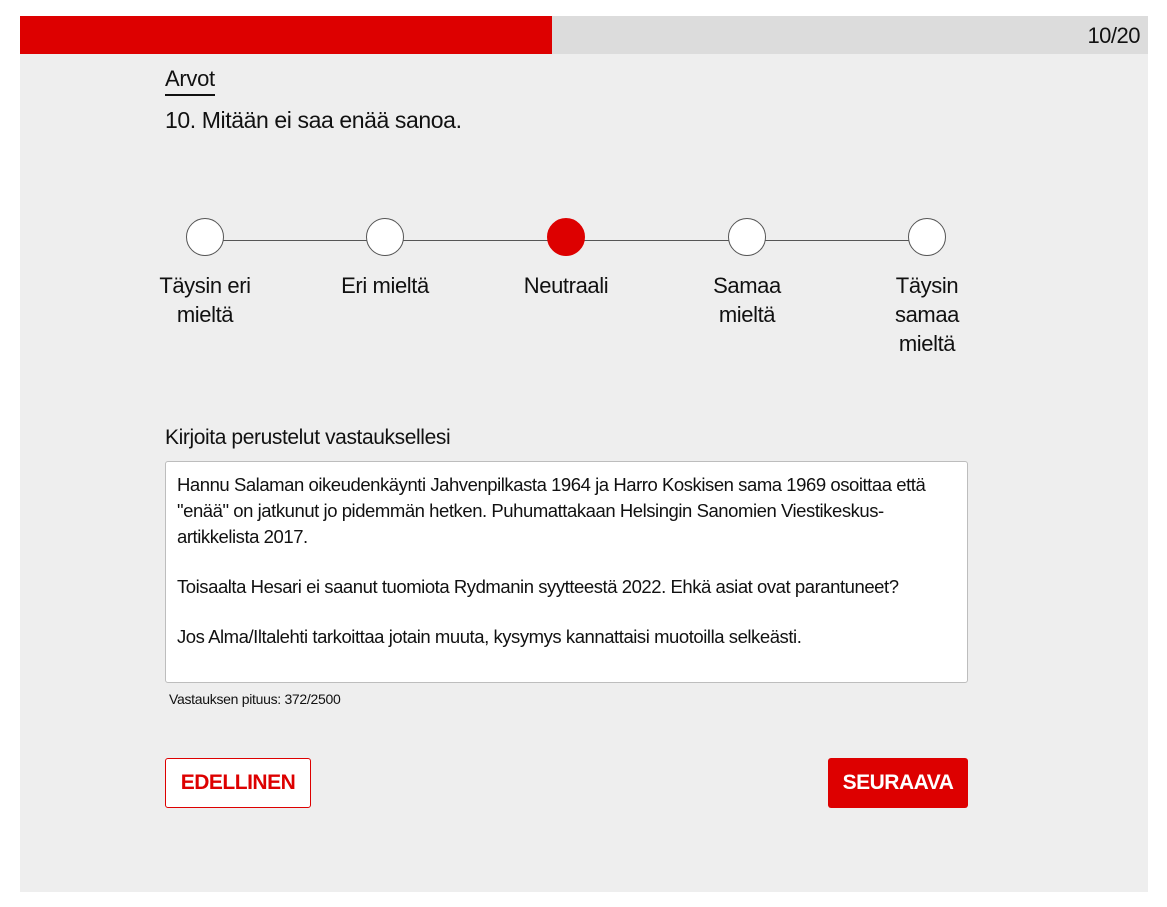 The width and height of the screenshot is (1167, 907). What do you see at coordinates (190, 81) in the screenshot?
I see `question-category: Arvot` at bounding box center [190, 81].